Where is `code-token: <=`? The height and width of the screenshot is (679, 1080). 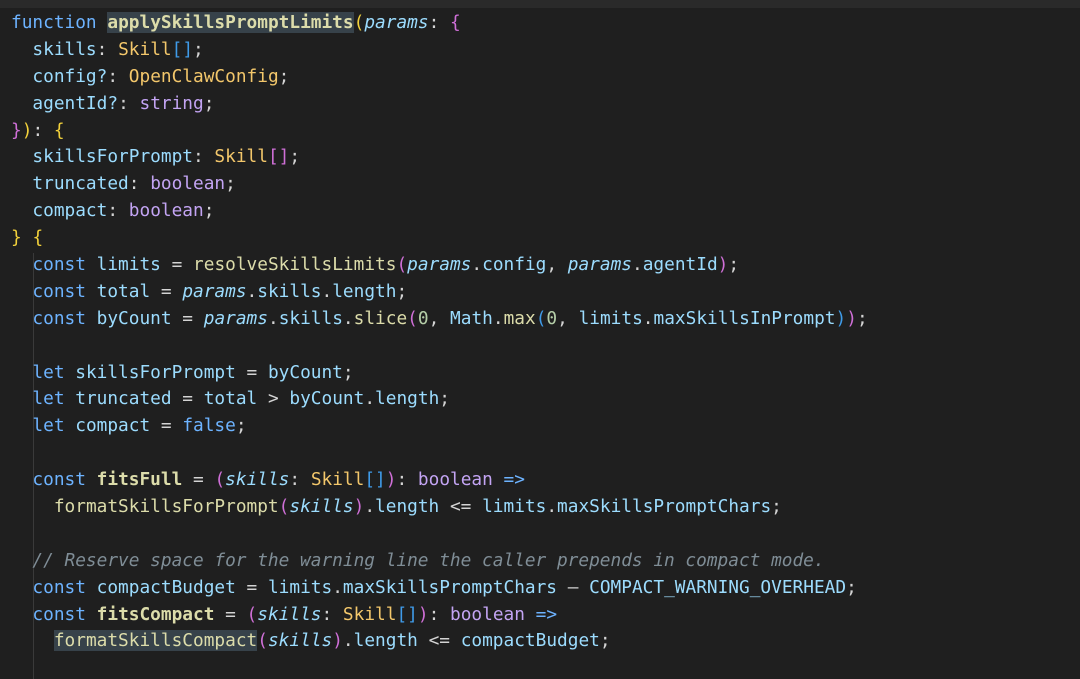
code-token: <= is located at coordinates (461, 507).